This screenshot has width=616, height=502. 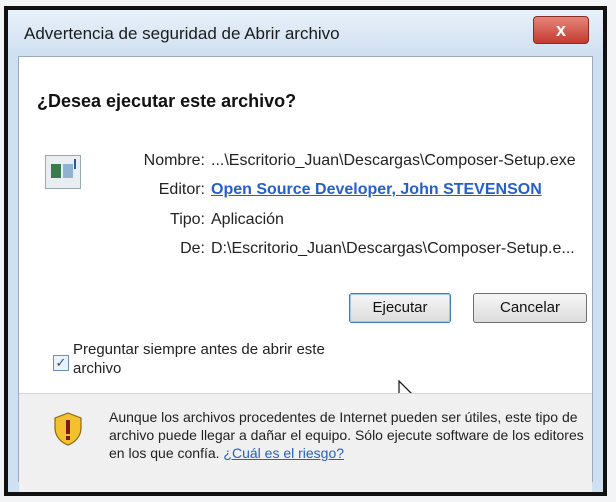 I want to click on close-button: x, so click(x=561, y=30).